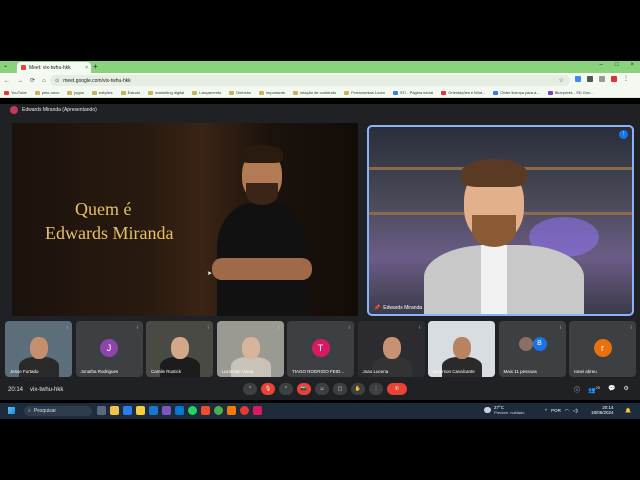 The image size is (640, 480). Describe the element at coordinates (625, 389) in the screenshot. I see `activities-button: ⚙` at that location.